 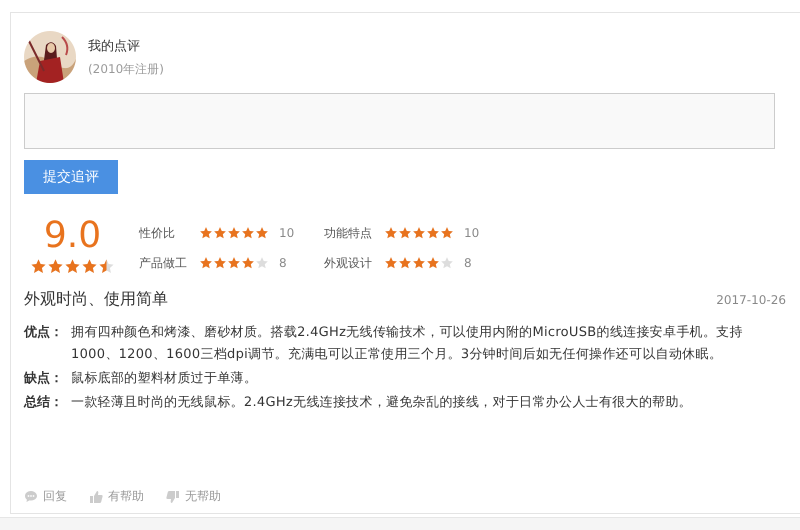 I want to click on section-text: 一款轻薄且时尚的无线鼠标。2.4GHz无线连接技术，避免杂乱的接线，对于日常办公人士有很大的帮助。, so click(x=382, y=403).